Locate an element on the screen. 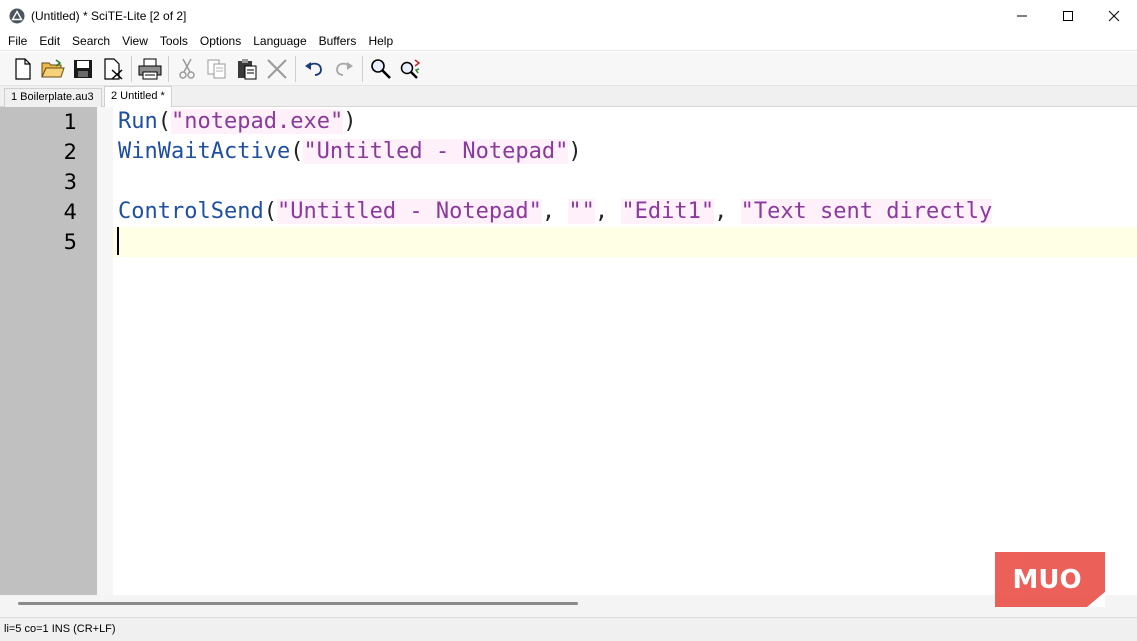 The width and height of the screenshot is (1137, 641). close-button is located at coordinates (1114, 15).